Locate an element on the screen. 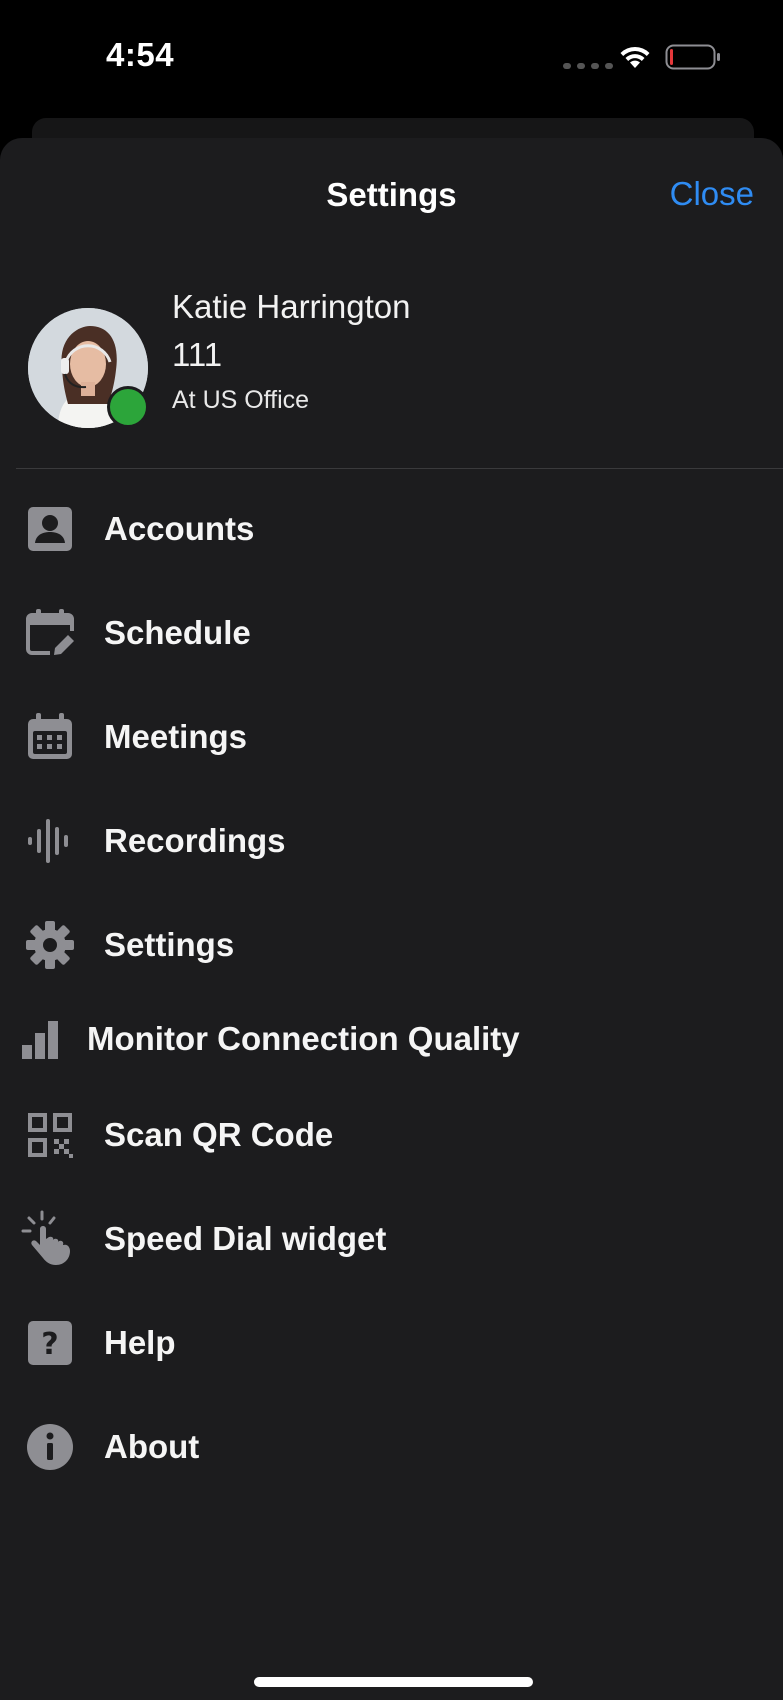 This screenshot has height=1700, width=783. menu-item-label: Schedule is located at coordinates (177, 632).